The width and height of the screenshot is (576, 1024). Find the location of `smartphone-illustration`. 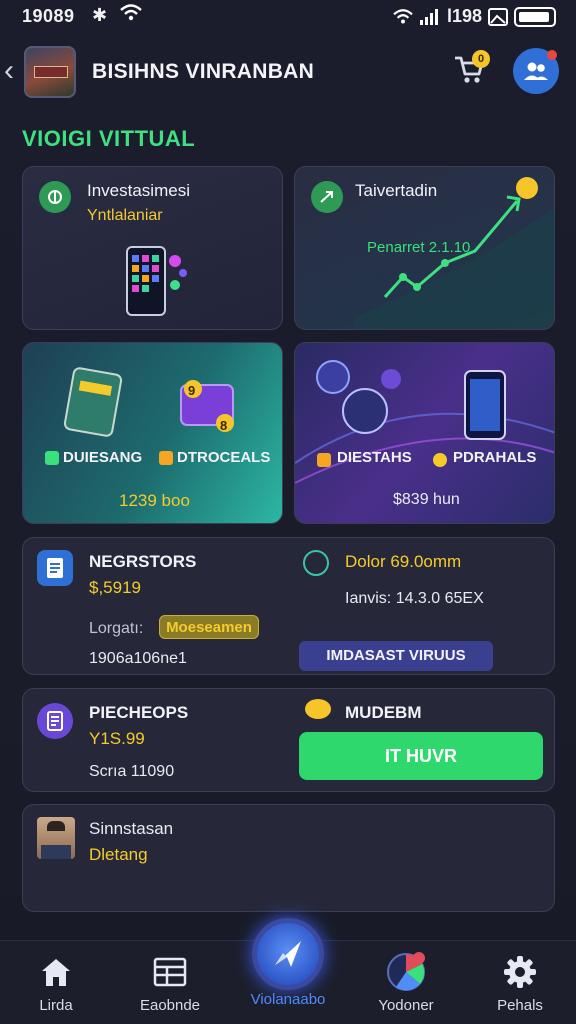

smartphone-illustration is located at coordinates (156, 281).